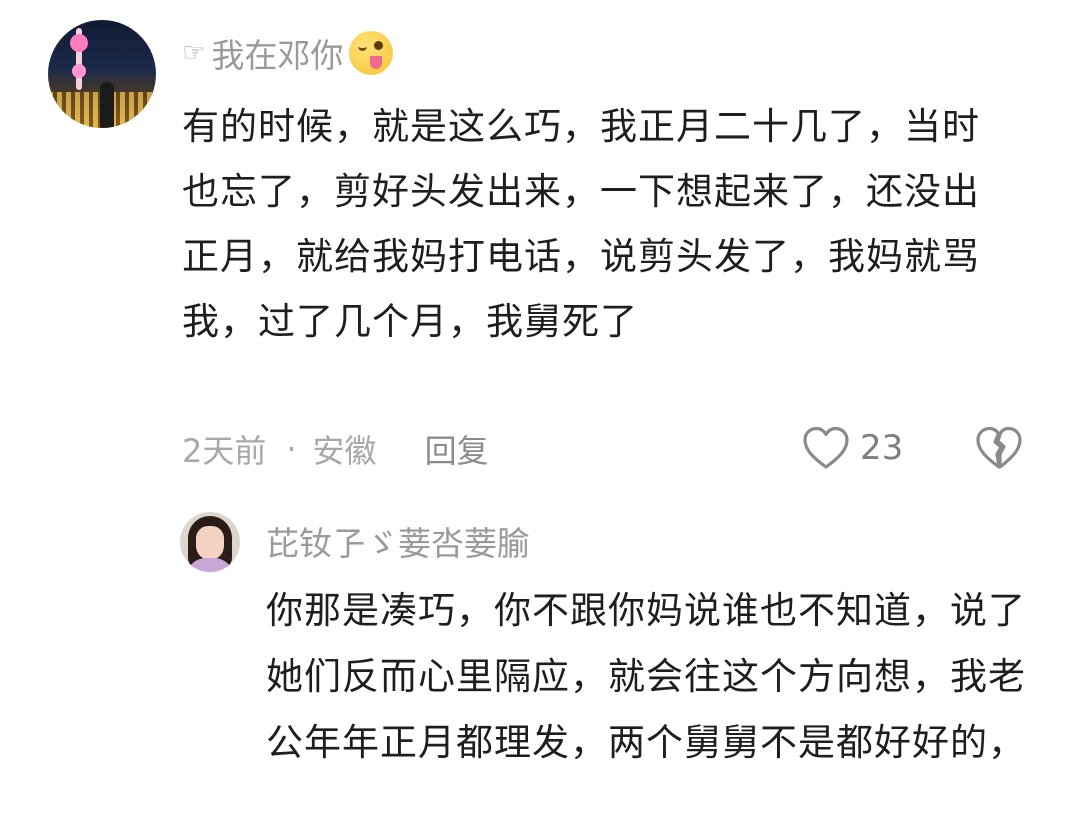 This screenshot has width=1080, height=837. I want to click on comment-time: 2天前, so click(224, 451).